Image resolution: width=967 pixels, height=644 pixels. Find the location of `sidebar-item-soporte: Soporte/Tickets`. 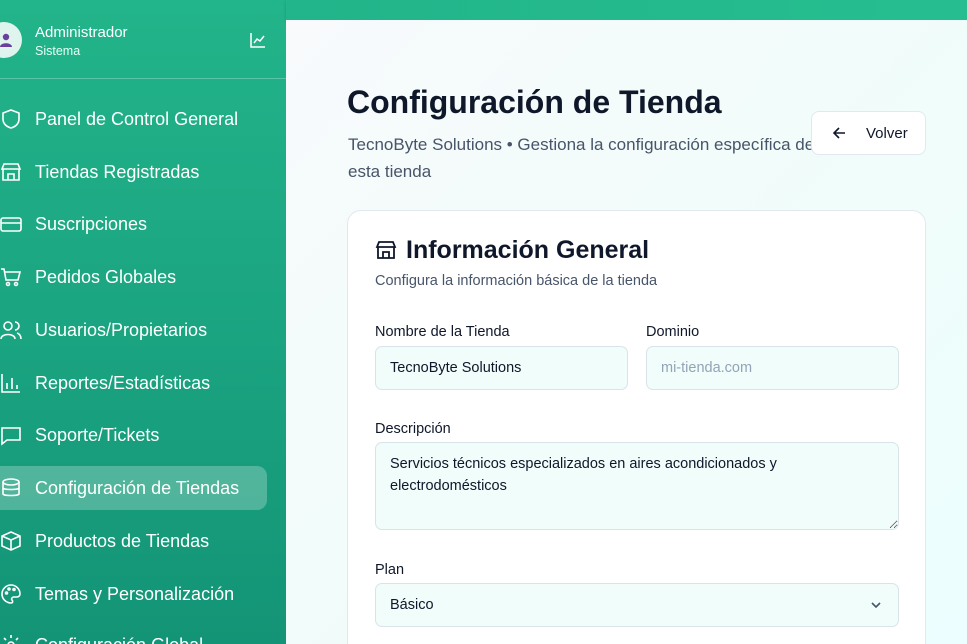

sidebar-item-soporte: Soporte/Tickets is located at coordinates (133, 435).